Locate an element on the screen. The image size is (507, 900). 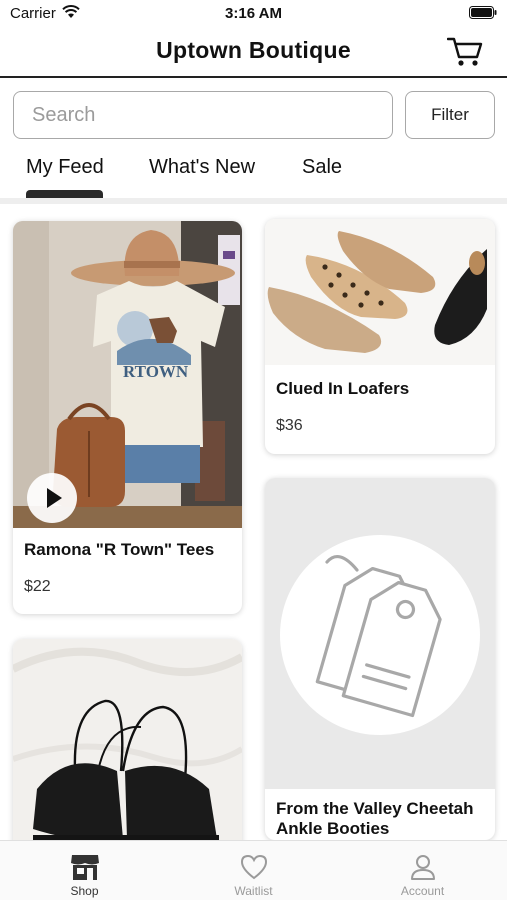
product-price: $36 is located at coordinates (289, 425).